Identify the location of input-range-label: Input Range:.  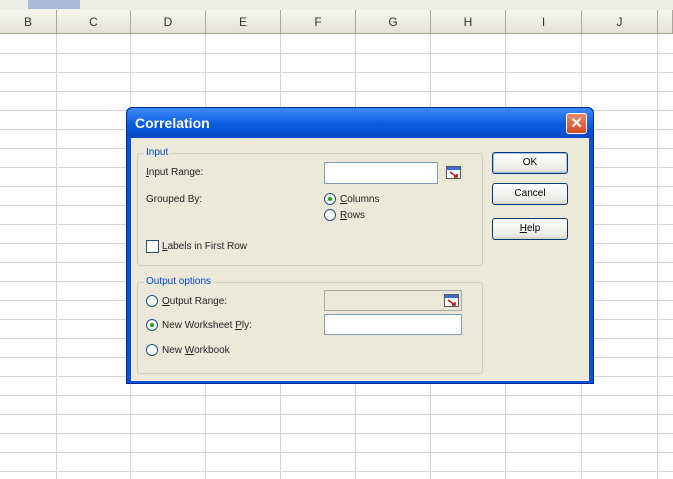
(174, 172).